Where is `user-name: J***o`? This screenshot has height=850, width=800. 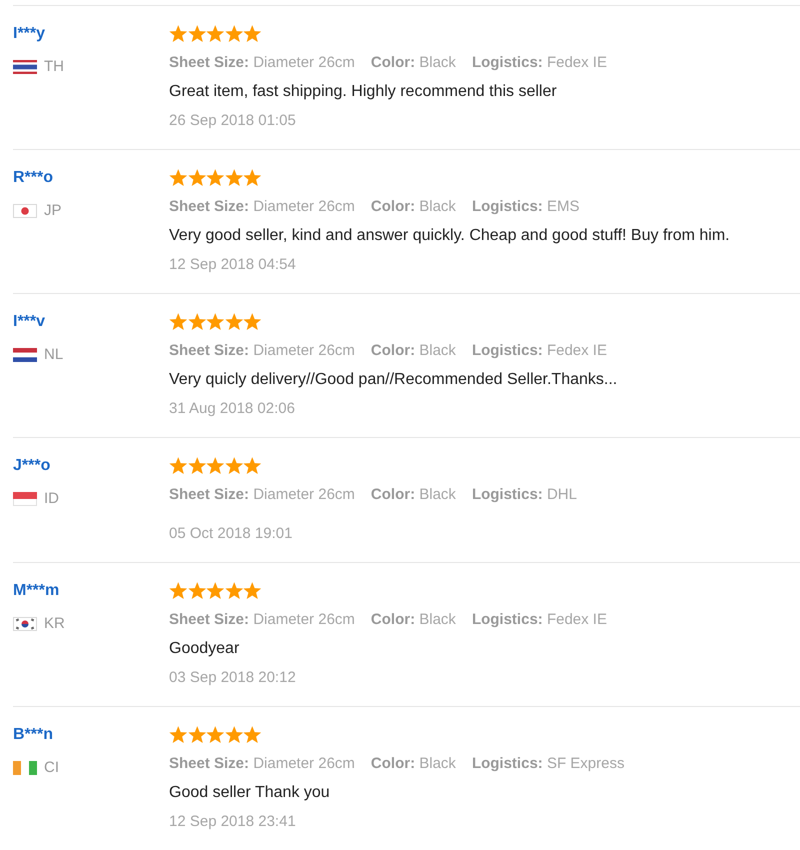 user-name: J***o is located at coordinates (31, 466).